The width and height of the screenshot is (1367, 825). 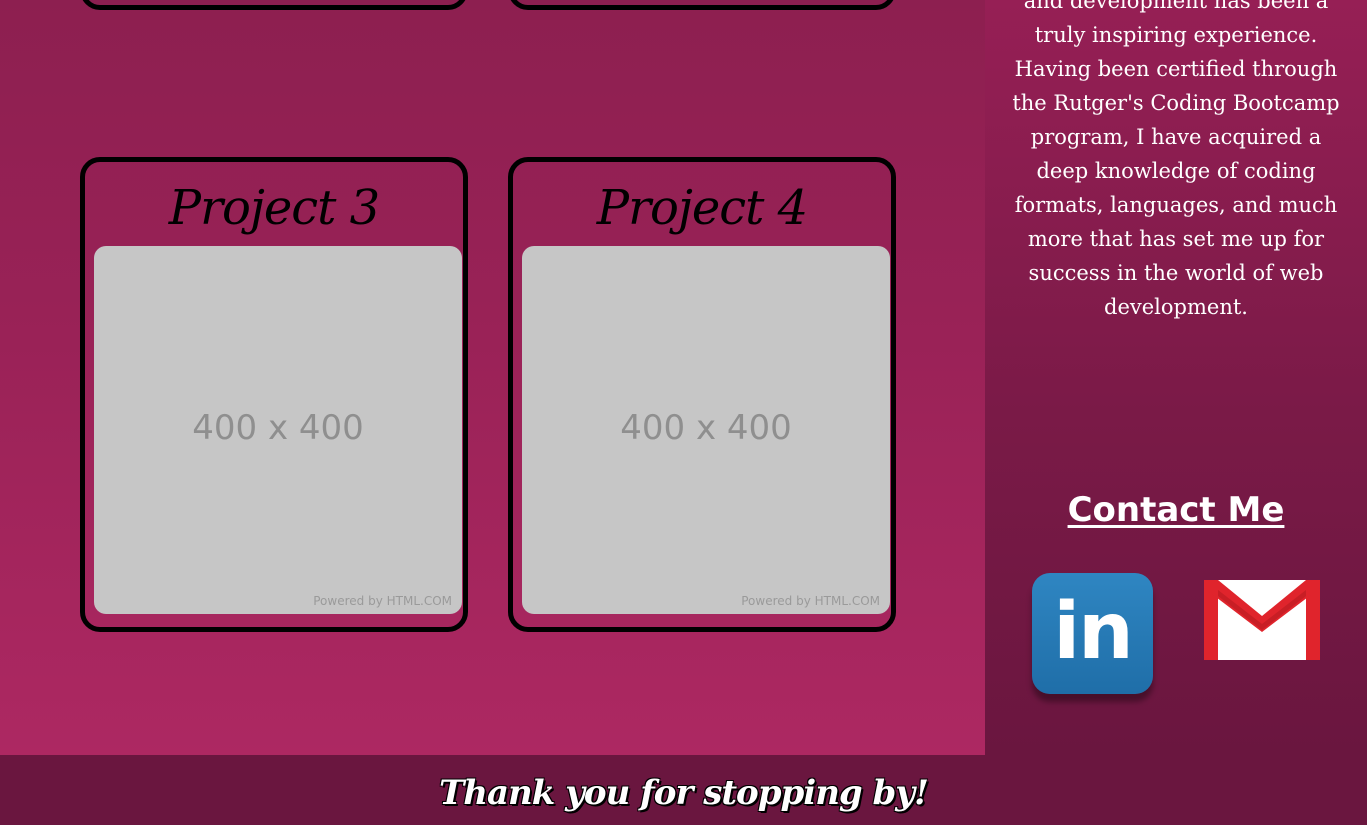 What do you see at coordinates (684, 793) in the screenshot?
I see `footer-message: Thank you for stopping by!` at bounding box center [684, 793].